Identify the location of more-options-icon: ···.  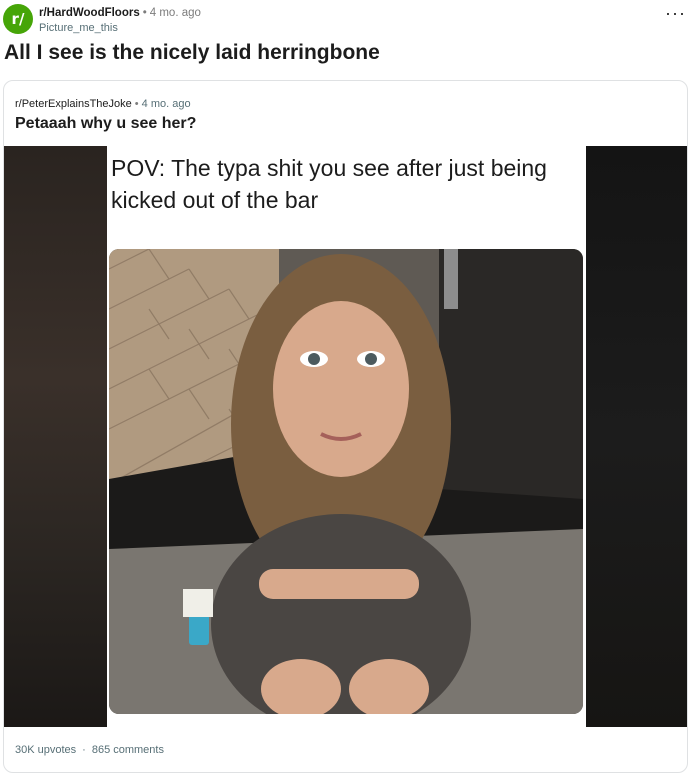
(675, 13).